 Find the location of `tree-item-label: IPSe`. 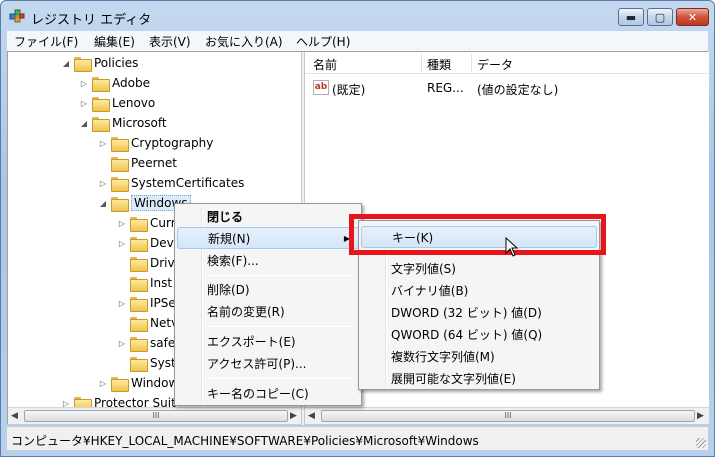

tree-item-label: IPSe is located at coordinates (163, 303).